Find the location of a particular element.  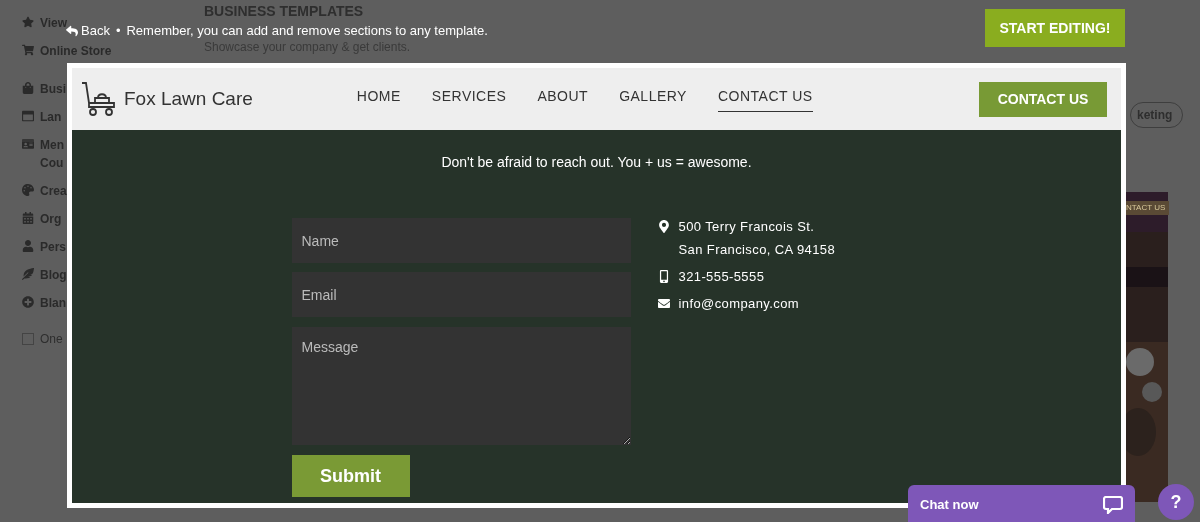

contact-detail: info@company.com is located at coordinates (738, 303).